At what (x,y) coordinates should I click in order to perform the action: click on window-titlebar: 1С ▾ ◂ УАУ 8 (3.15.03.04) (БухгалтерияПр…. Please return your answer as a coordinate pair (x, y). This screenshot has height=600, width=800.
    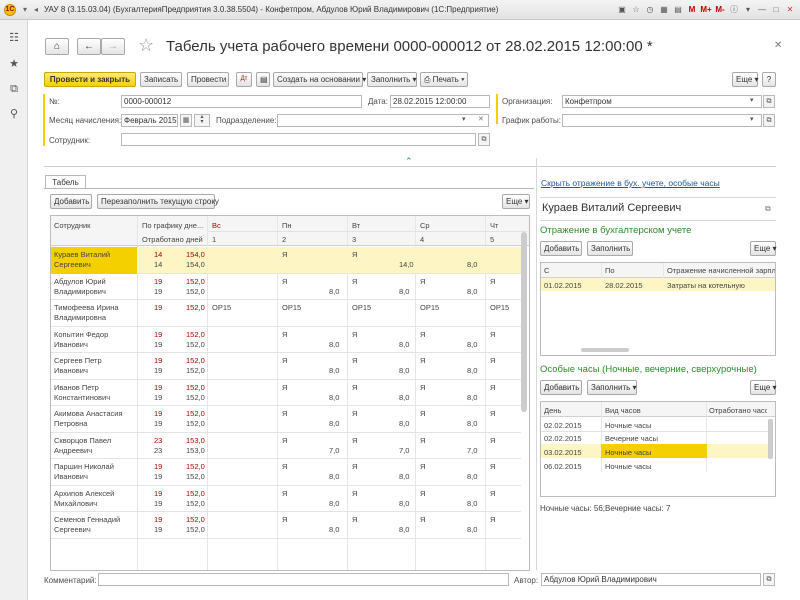
    Looking at the image, I should click on (400, 10).